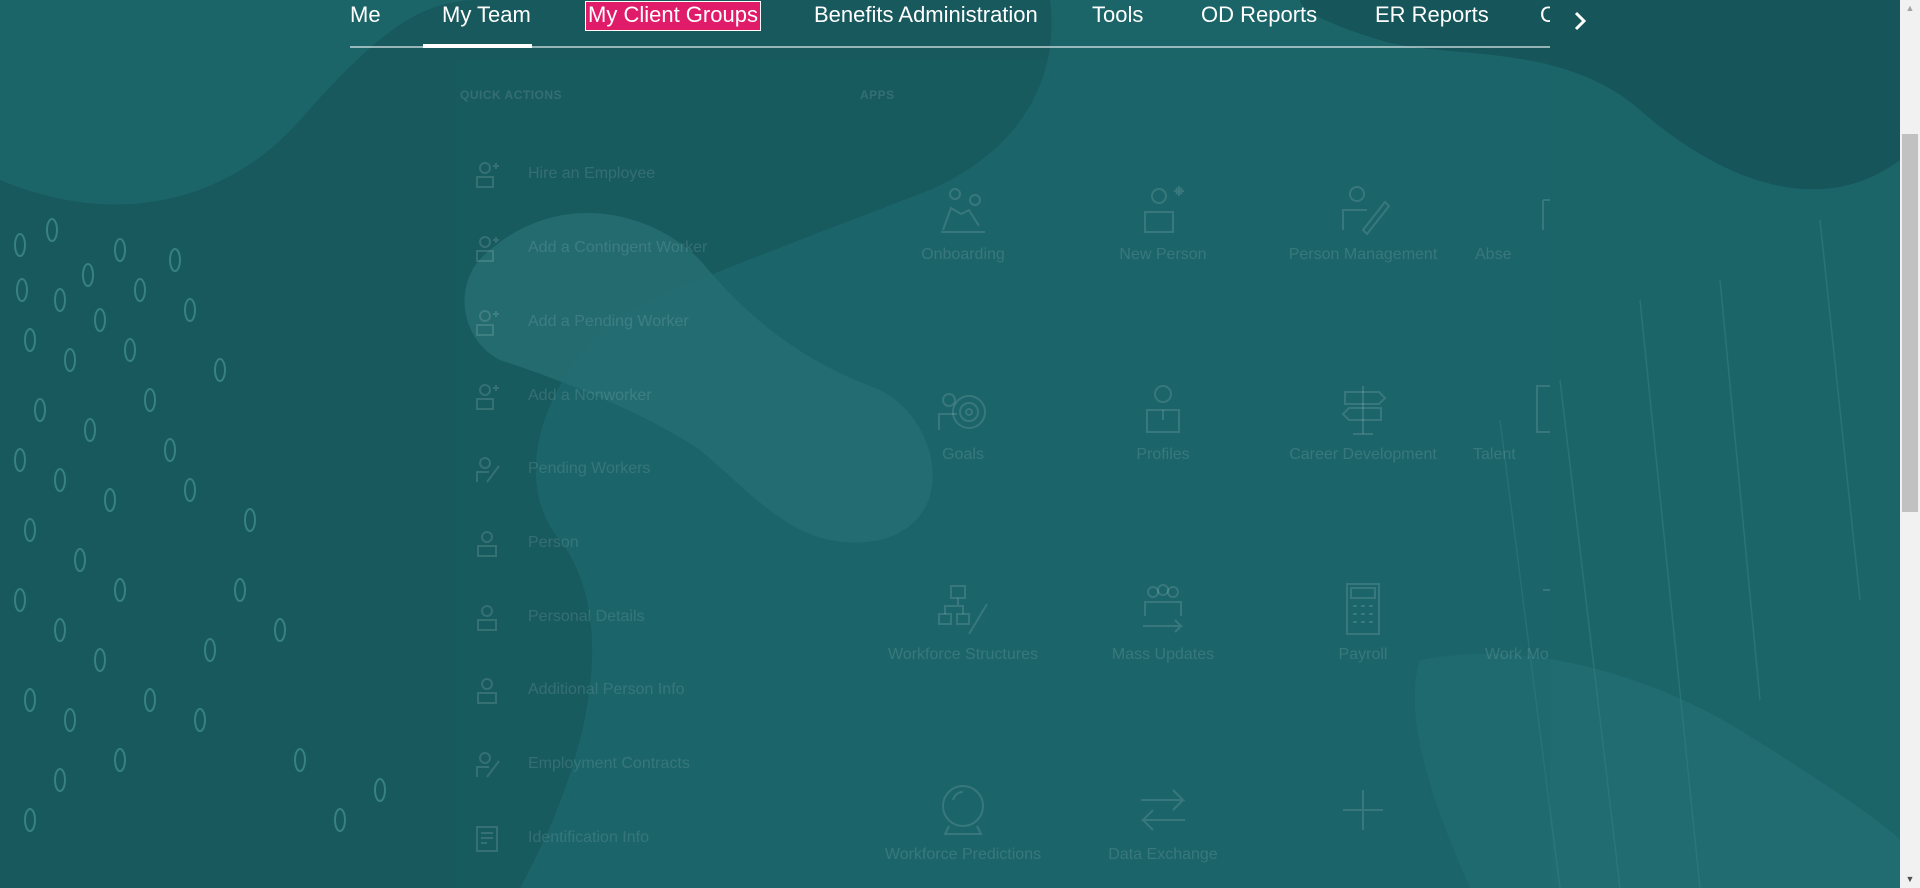 Image resolution: width=1920 pixels, height=888 pixels. I want to click on vertical-scrollbar: ▲ ▼, so click(1910, 444).